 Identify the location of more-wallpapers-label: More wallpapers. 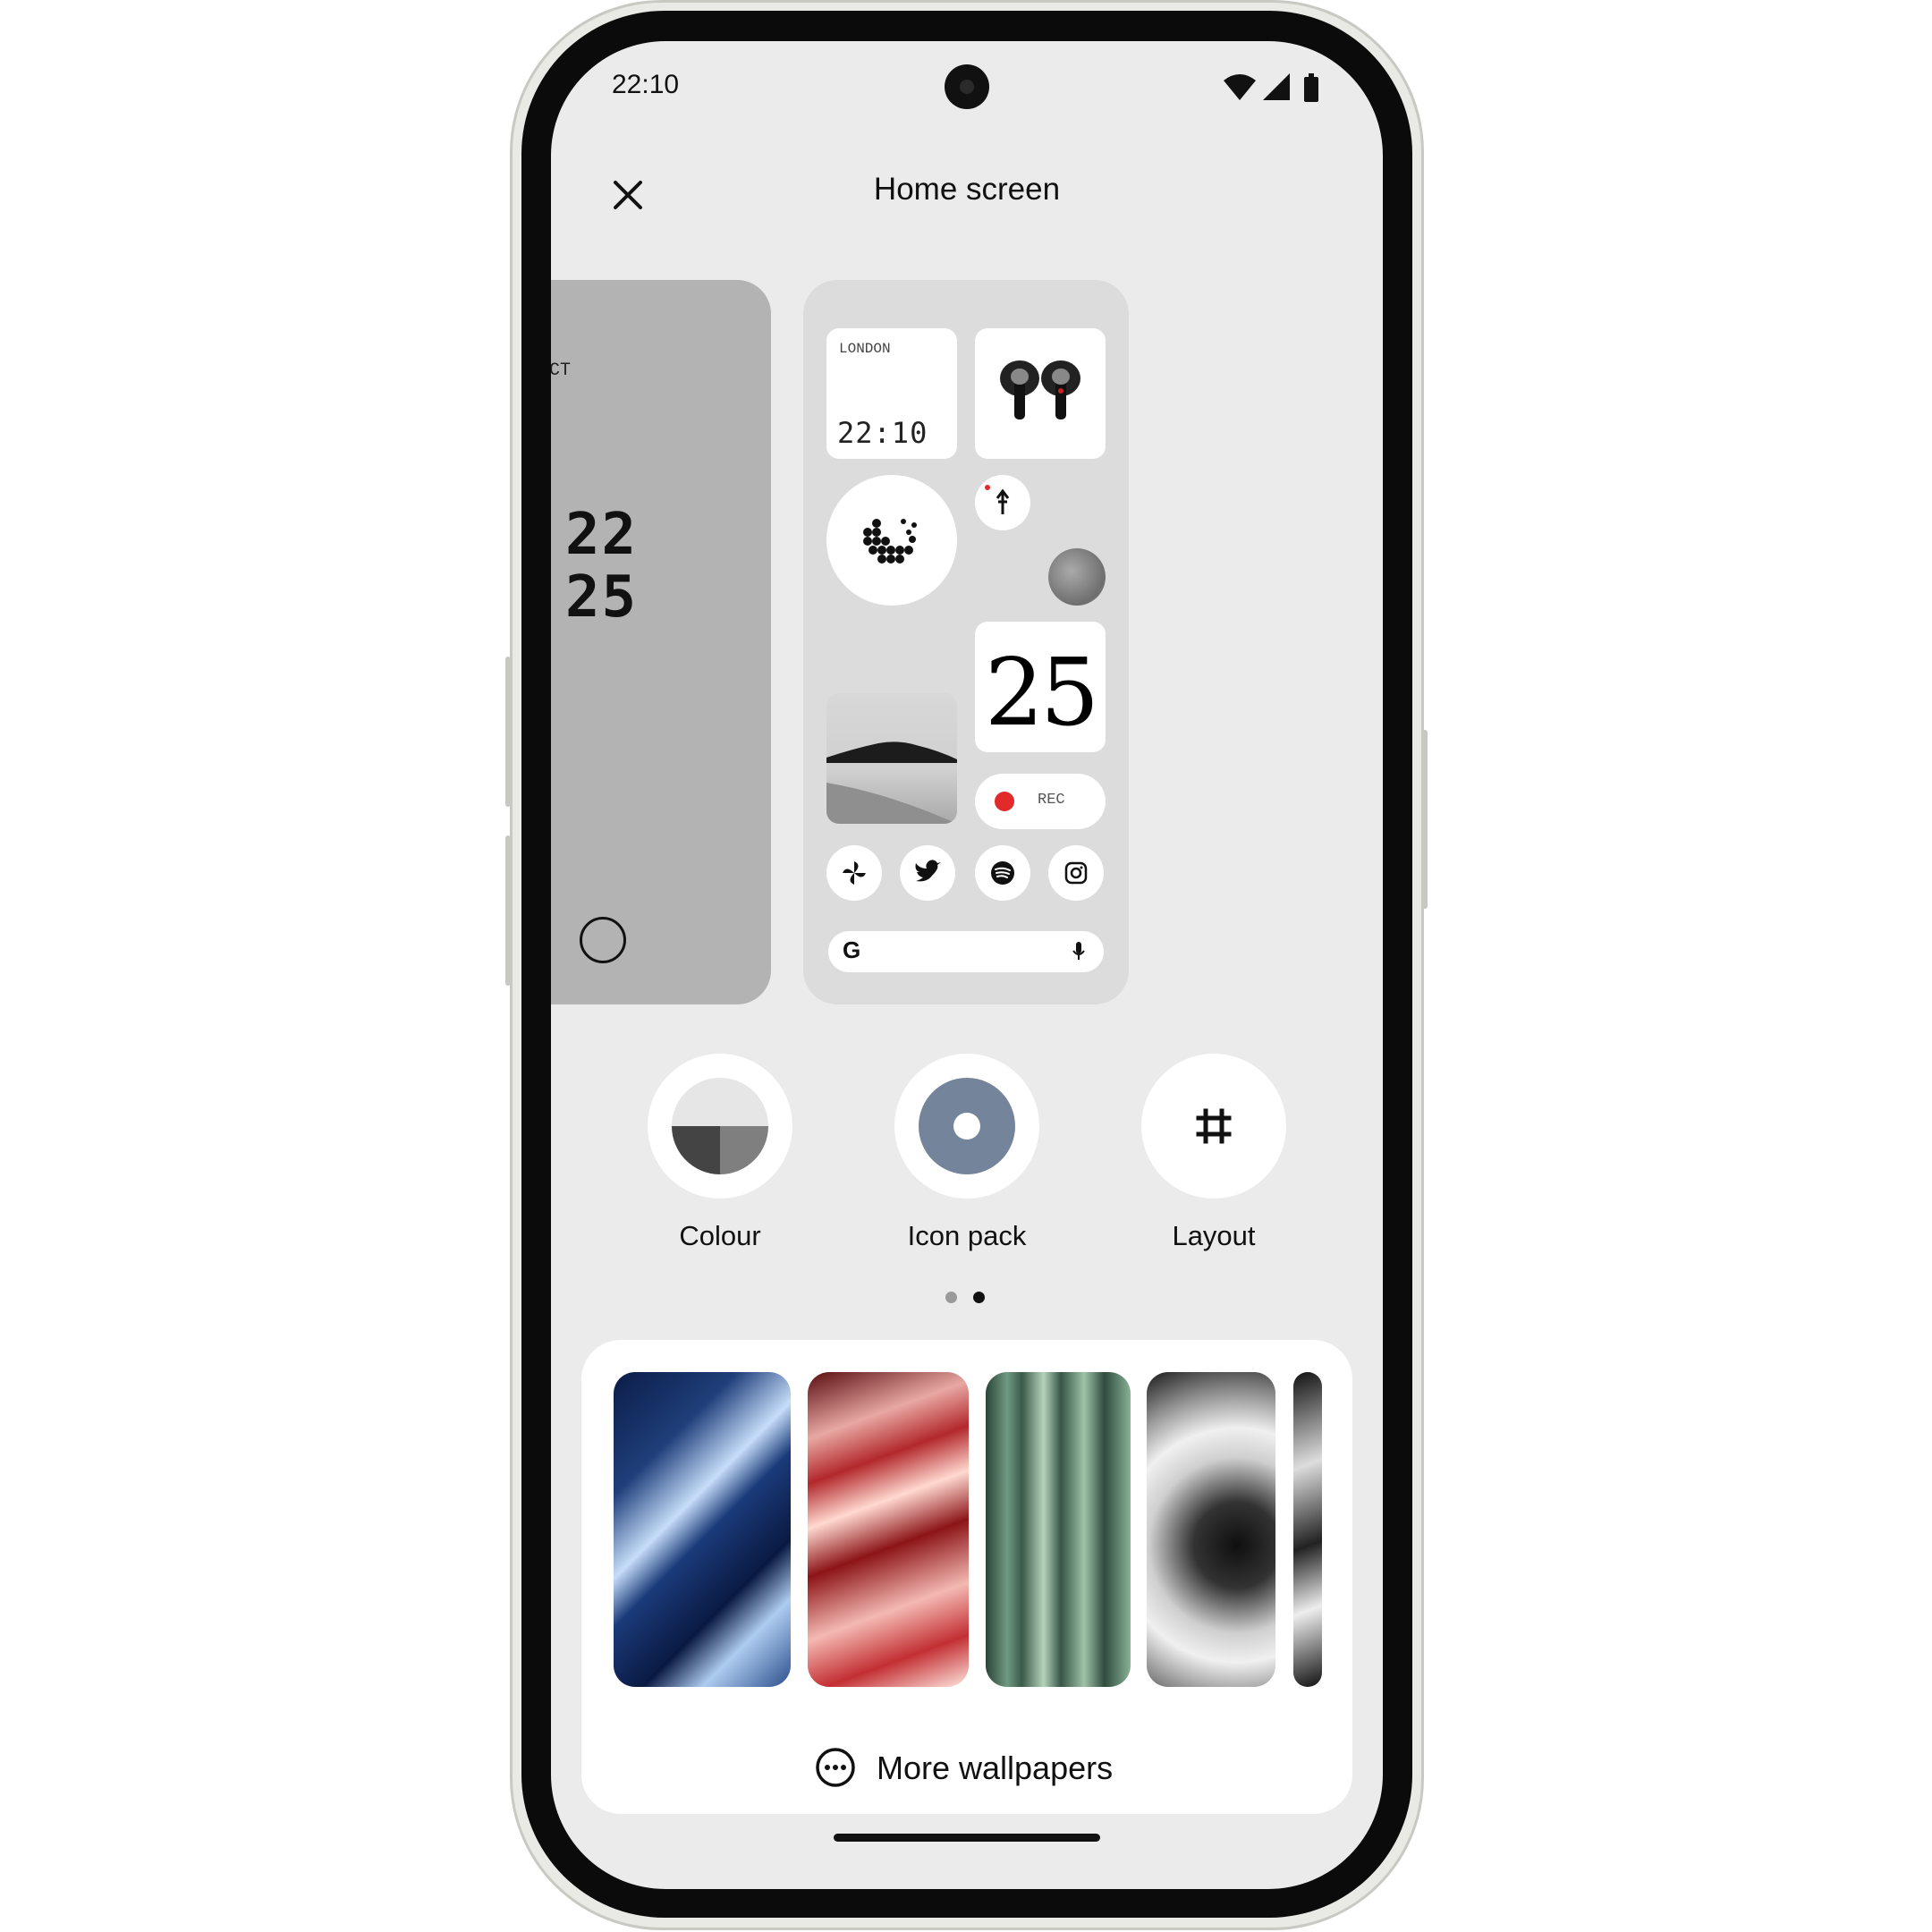
(995, 1768).